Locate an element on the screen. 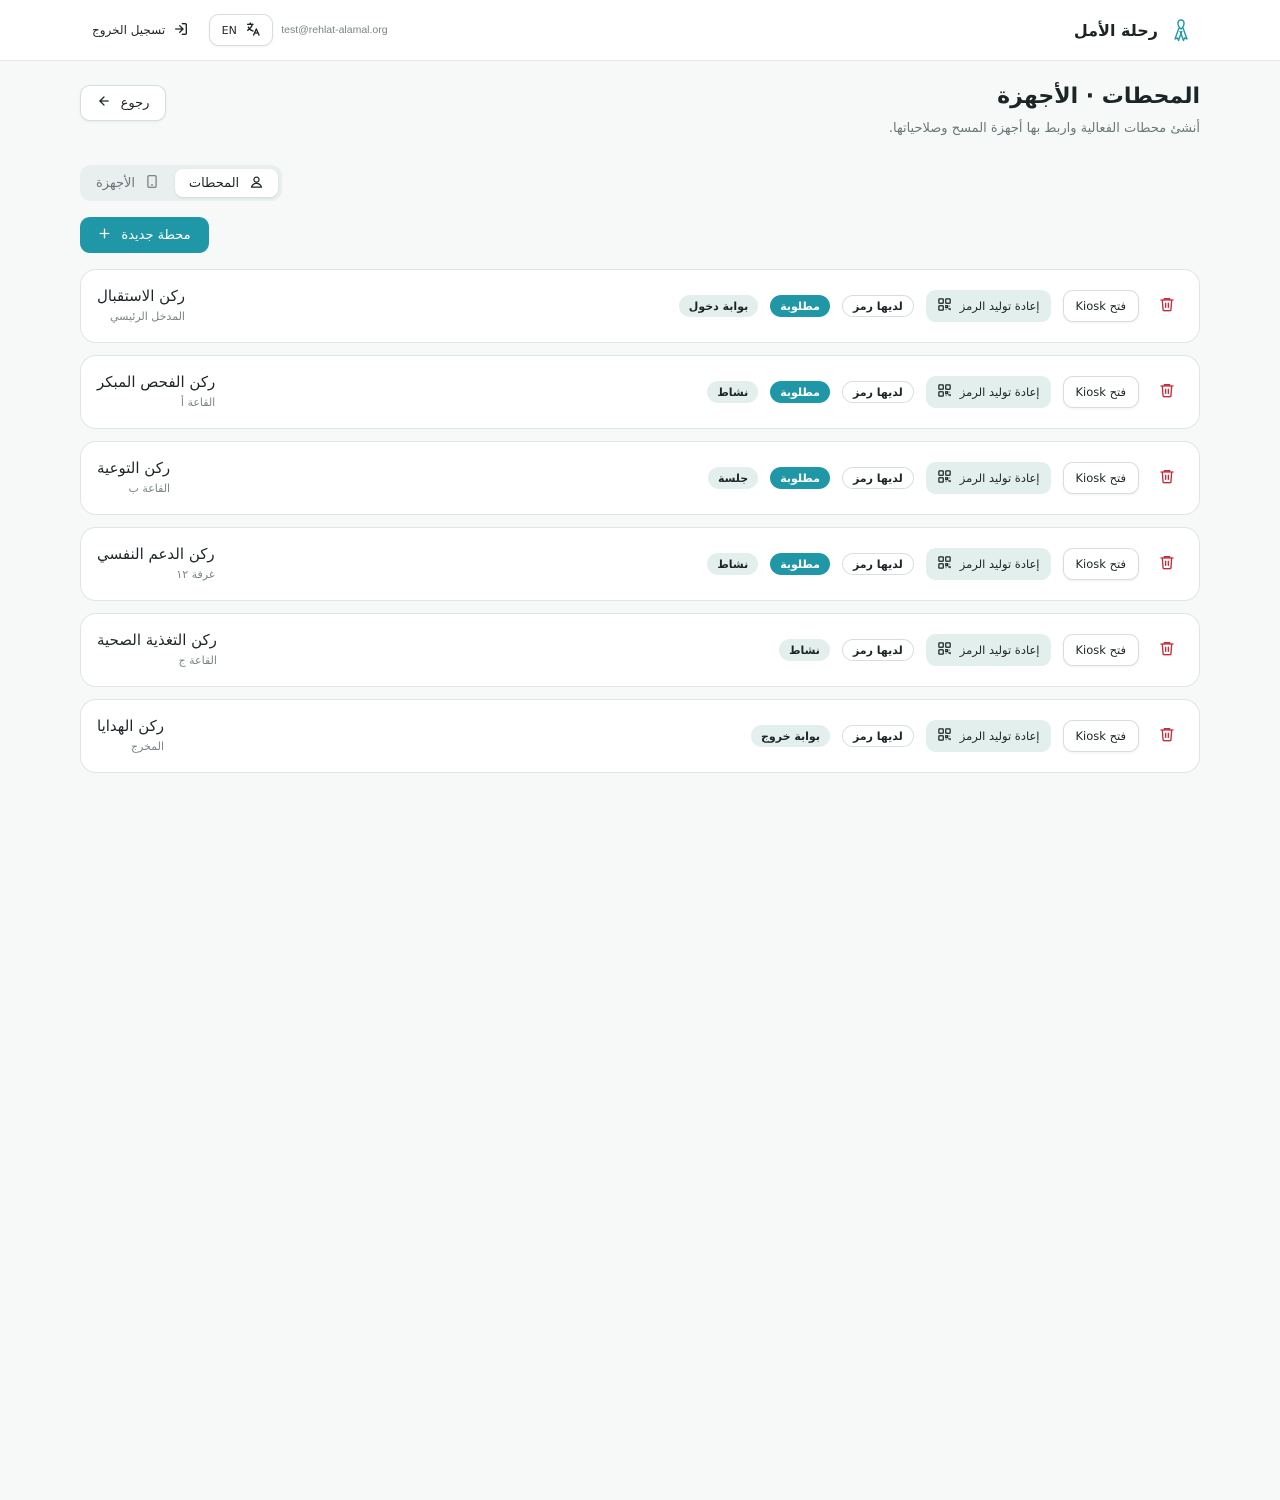 The height and width of the screenshot is (1500, 1280). arrow-left-icon is located at coordinates (104, 103).